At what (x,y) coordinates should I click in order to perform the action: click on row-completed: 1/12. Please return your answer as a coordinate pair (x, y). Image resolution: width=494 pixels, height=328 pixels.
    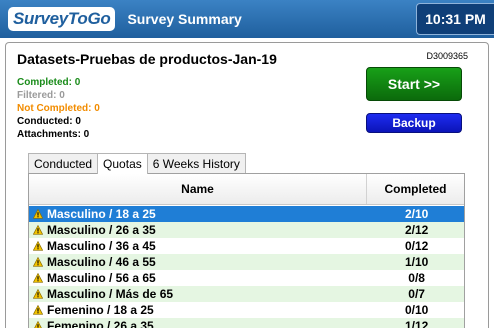
    Looking at the image, I should click on (416, 323).